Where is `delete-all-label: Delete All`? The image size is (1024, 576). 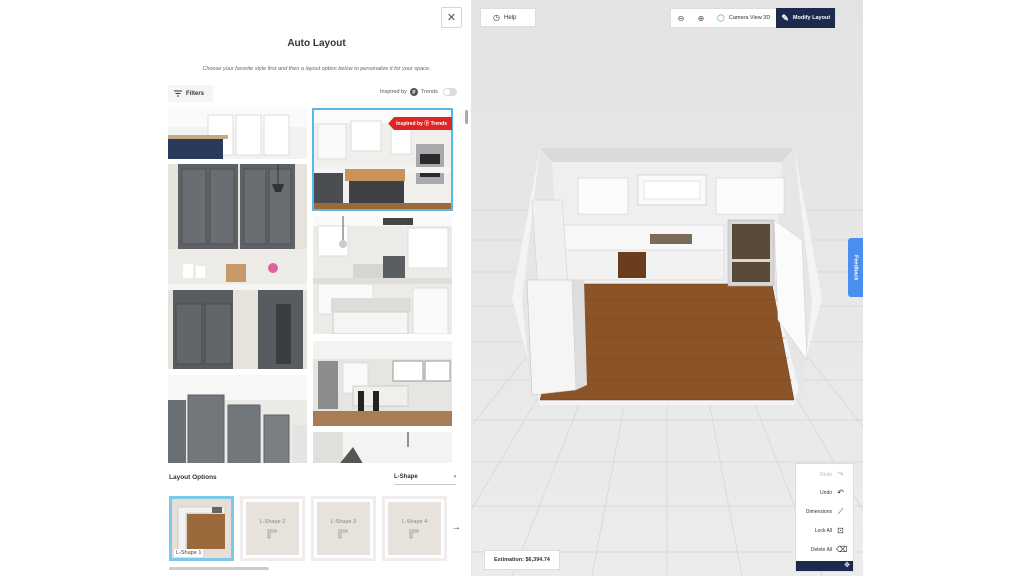
delete-all-label: Delete All is located at coordinates (821, 549).